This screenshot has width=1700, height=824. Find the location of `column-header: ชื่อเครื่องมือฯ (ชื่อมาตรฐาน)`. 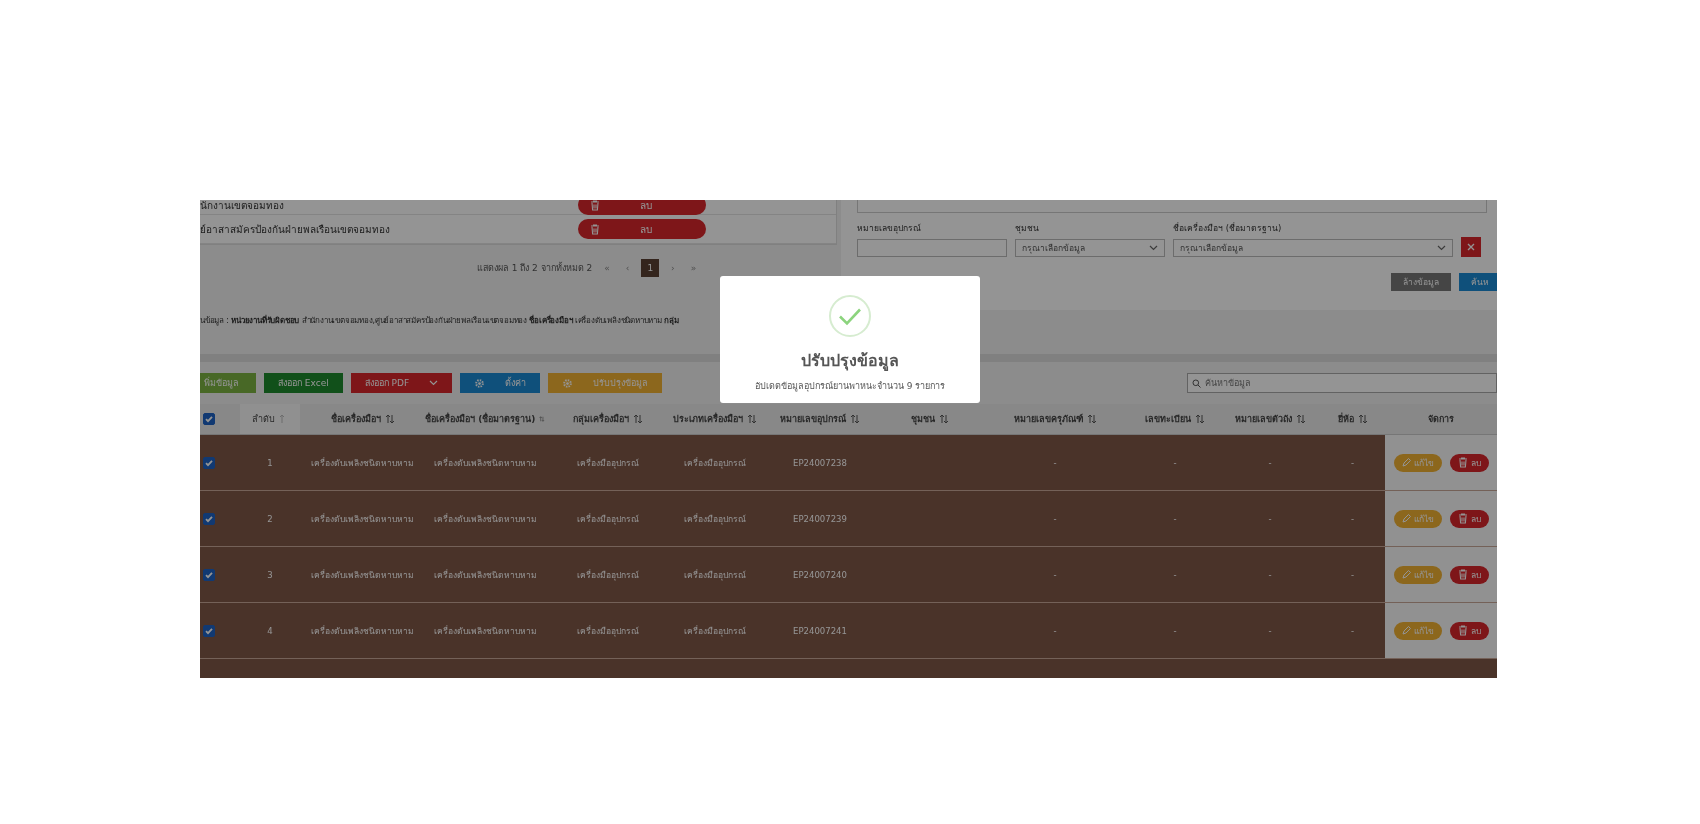

column-header: ชื่อเครื่องมือฯ (ชื่อมาตรฐาน) is located at coordinates (485, 419).